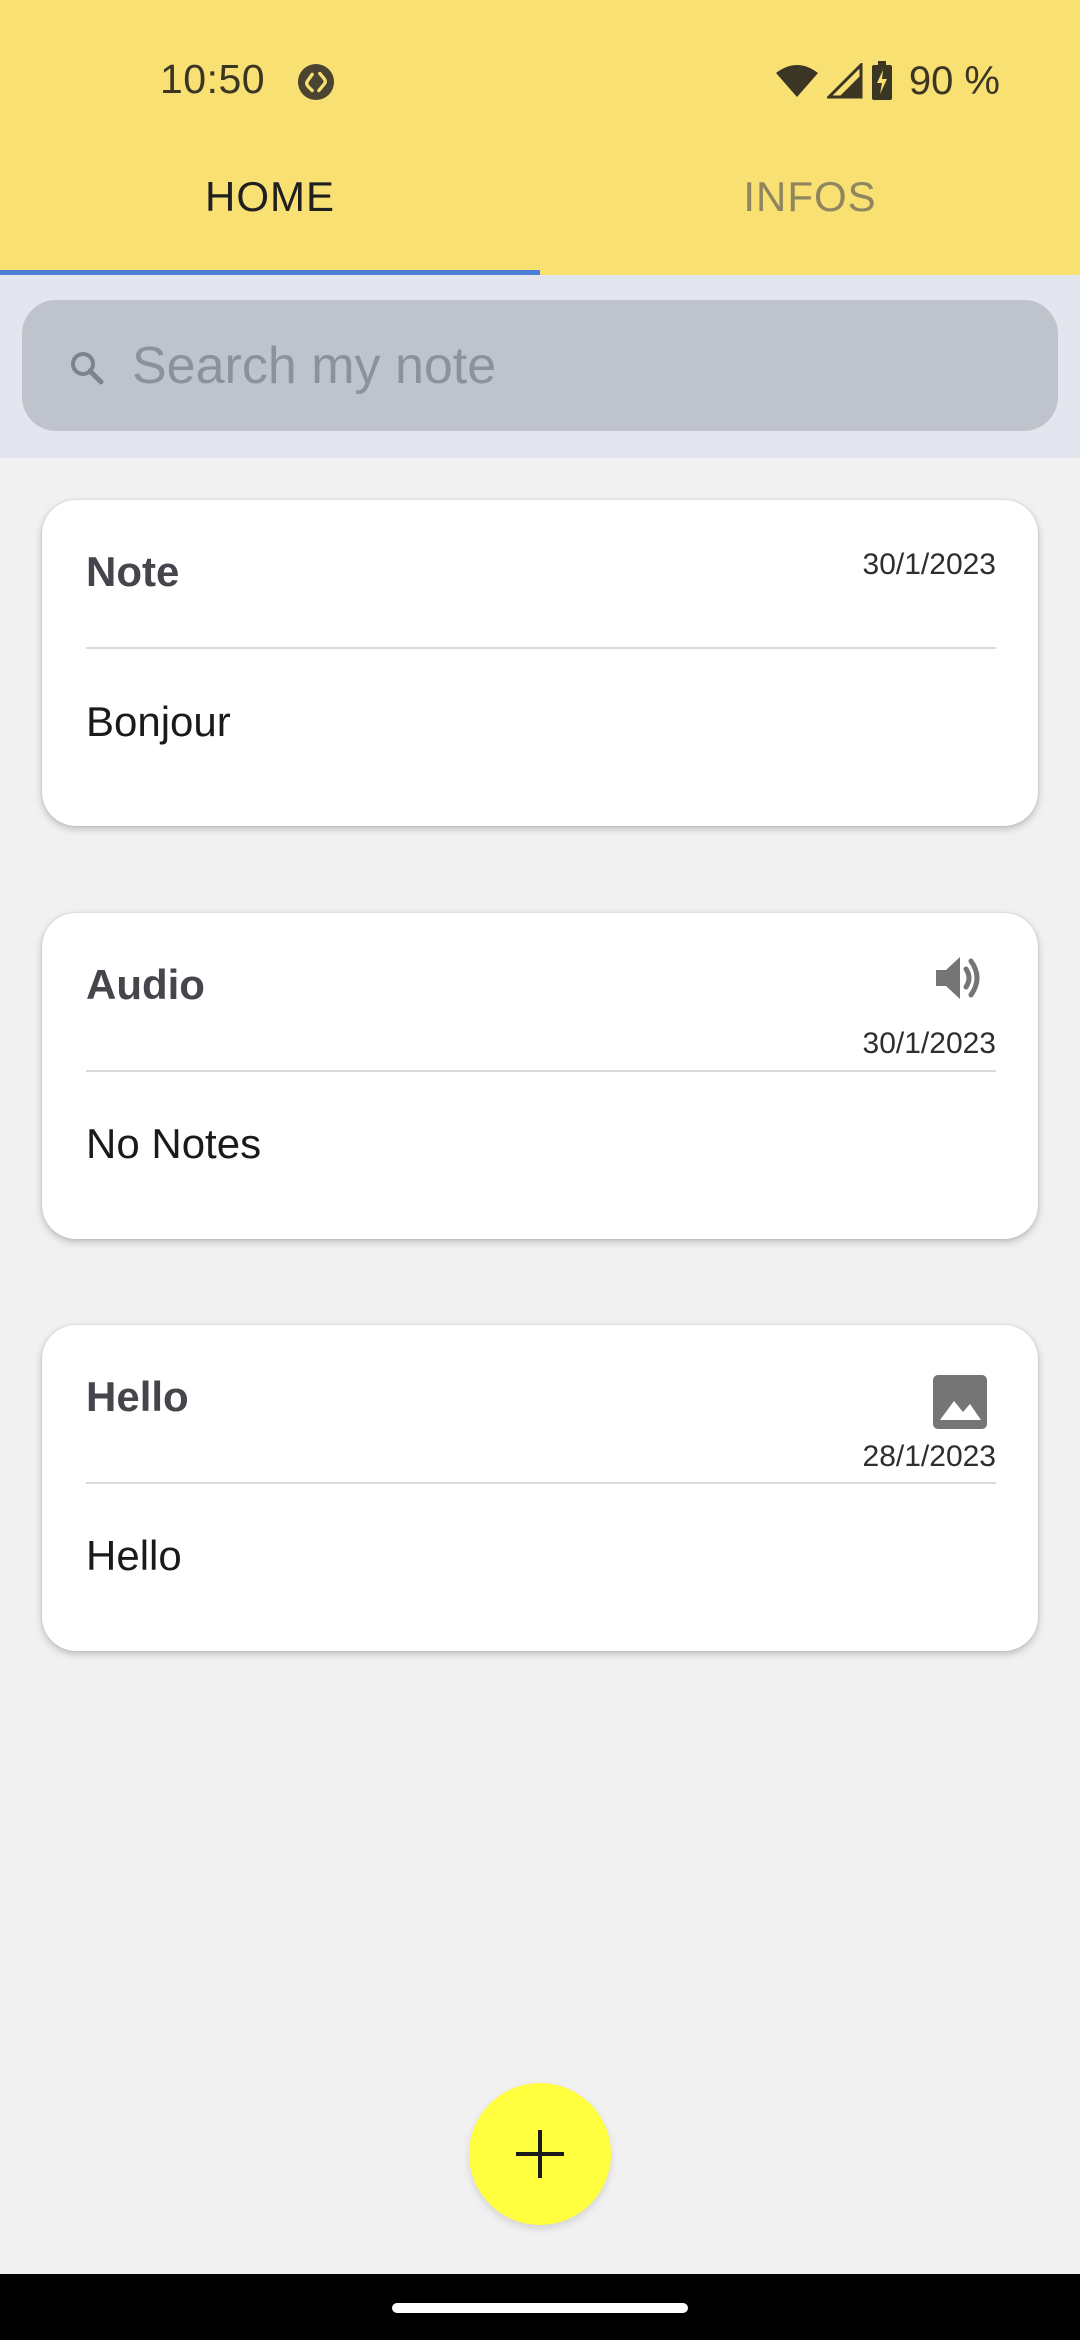 The width and height of the screenshot is (1080, 2340). I want to click on tab-home: HOME, so click(270, 220).